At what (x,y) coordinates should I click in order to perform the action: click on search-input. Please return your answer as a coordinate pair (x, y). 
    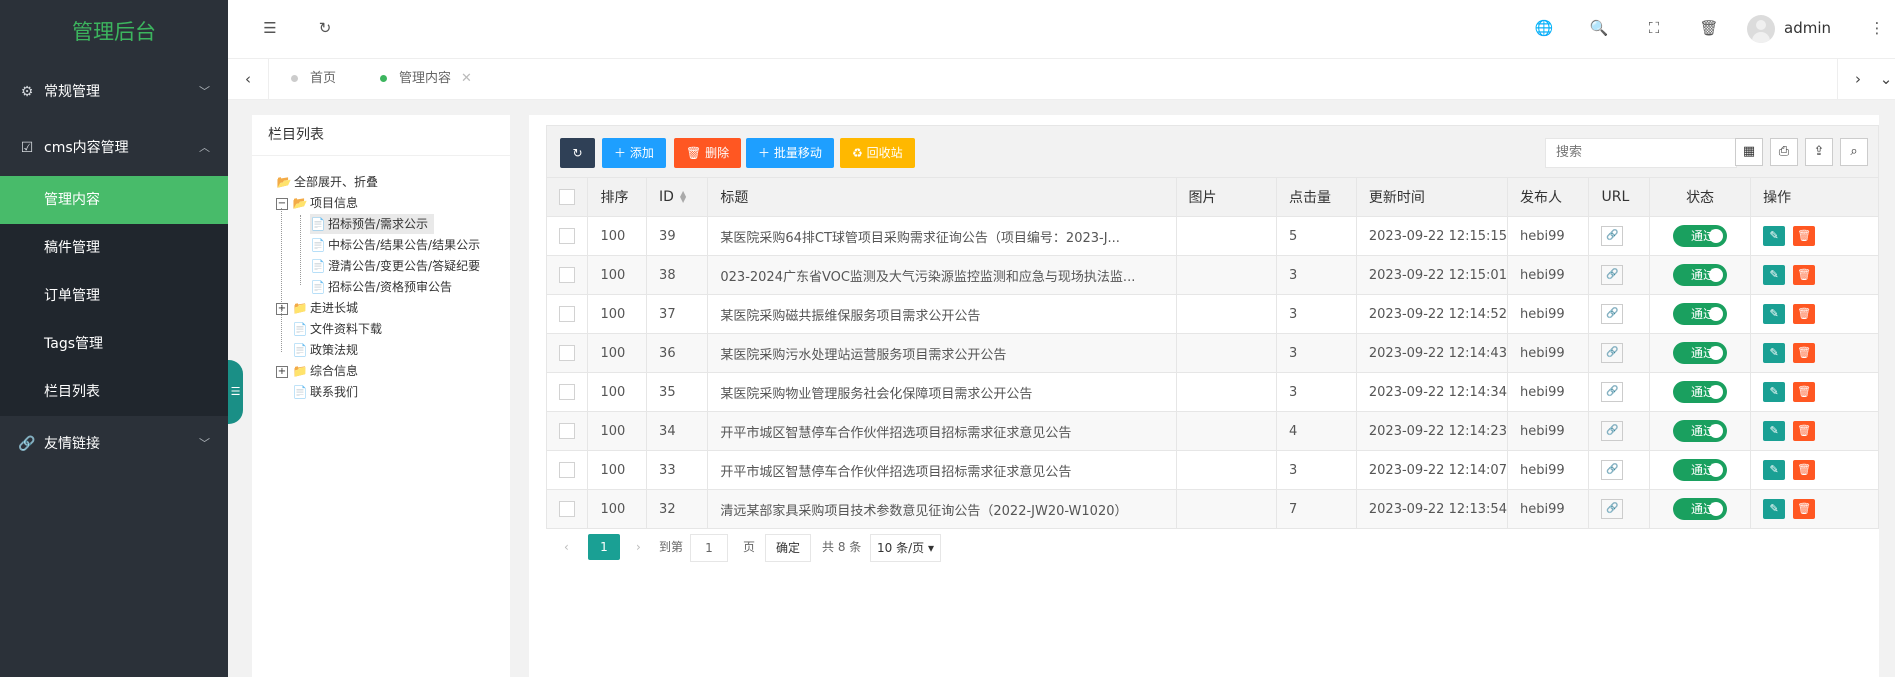
    Looking at the image, I should click on (1641, 153).